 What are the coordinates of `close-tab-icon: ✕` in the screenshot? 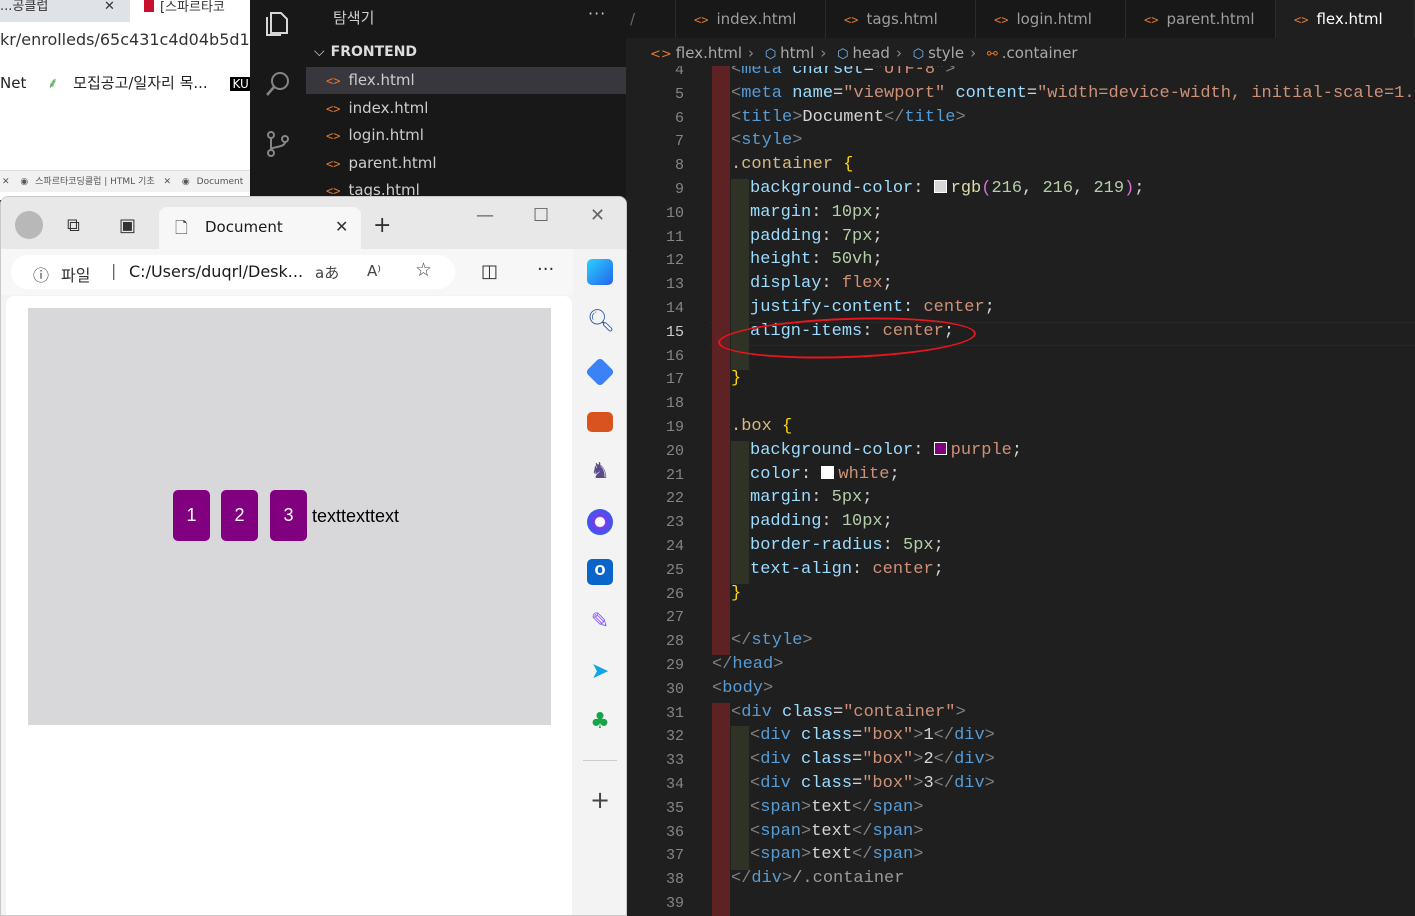 It's located at (341, 226).